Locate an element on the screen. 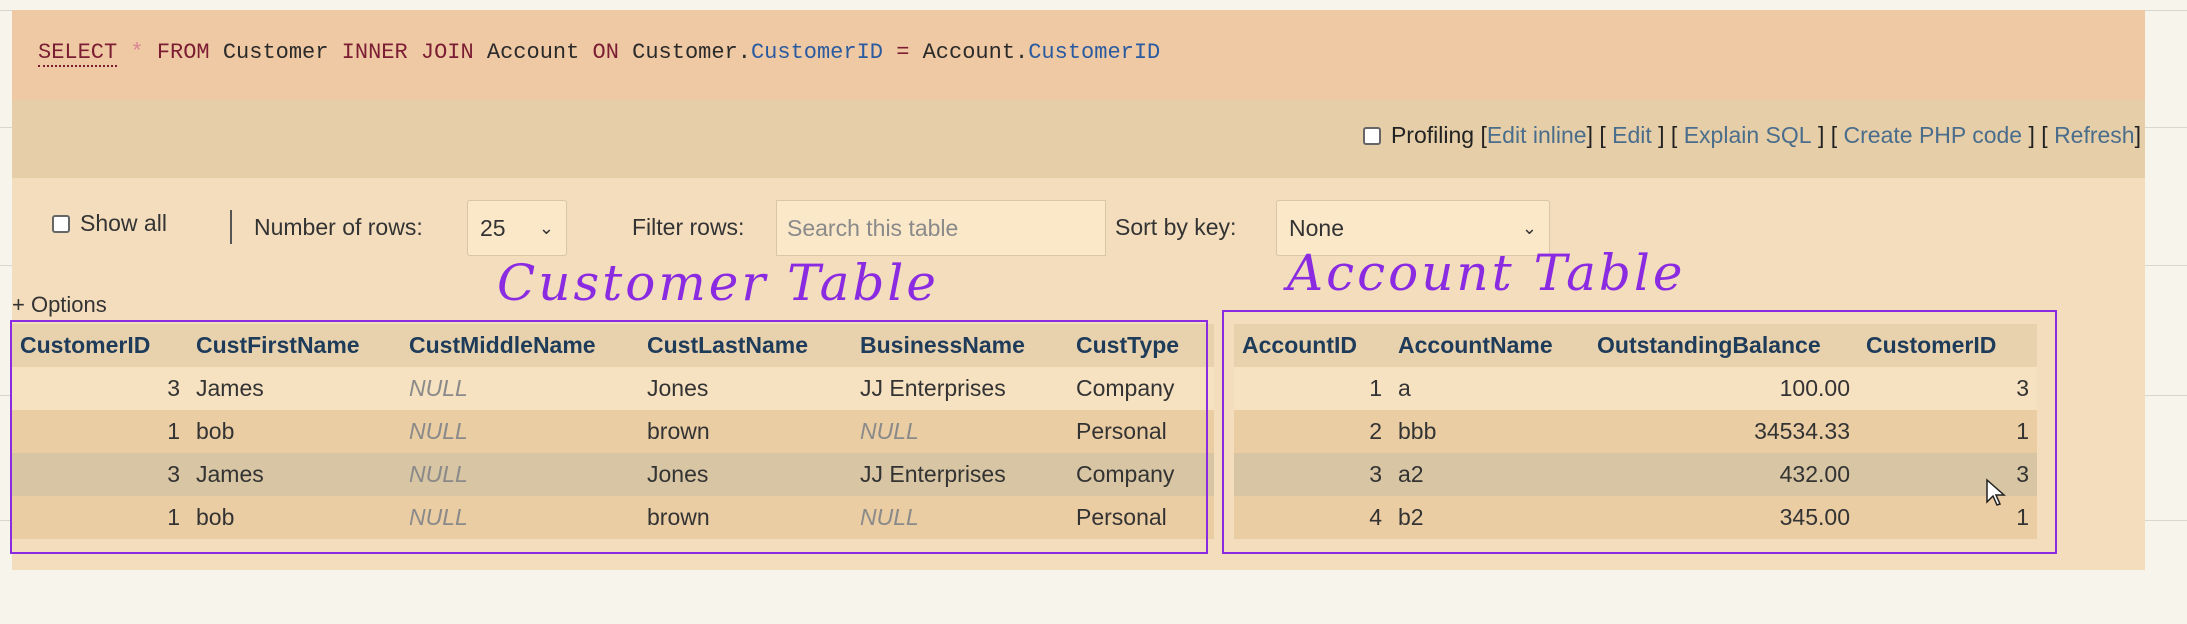  sql-from-keyword: FROM is located at coordinates (183, 52).